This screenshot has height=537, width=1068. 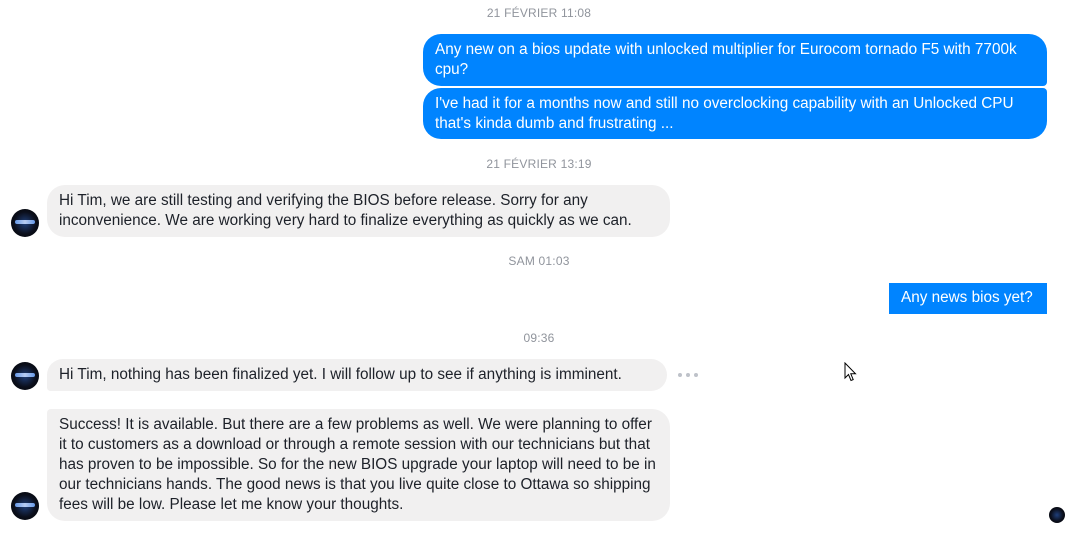 I want to click on more-horizontal-icon, so click(x=688, y=375).